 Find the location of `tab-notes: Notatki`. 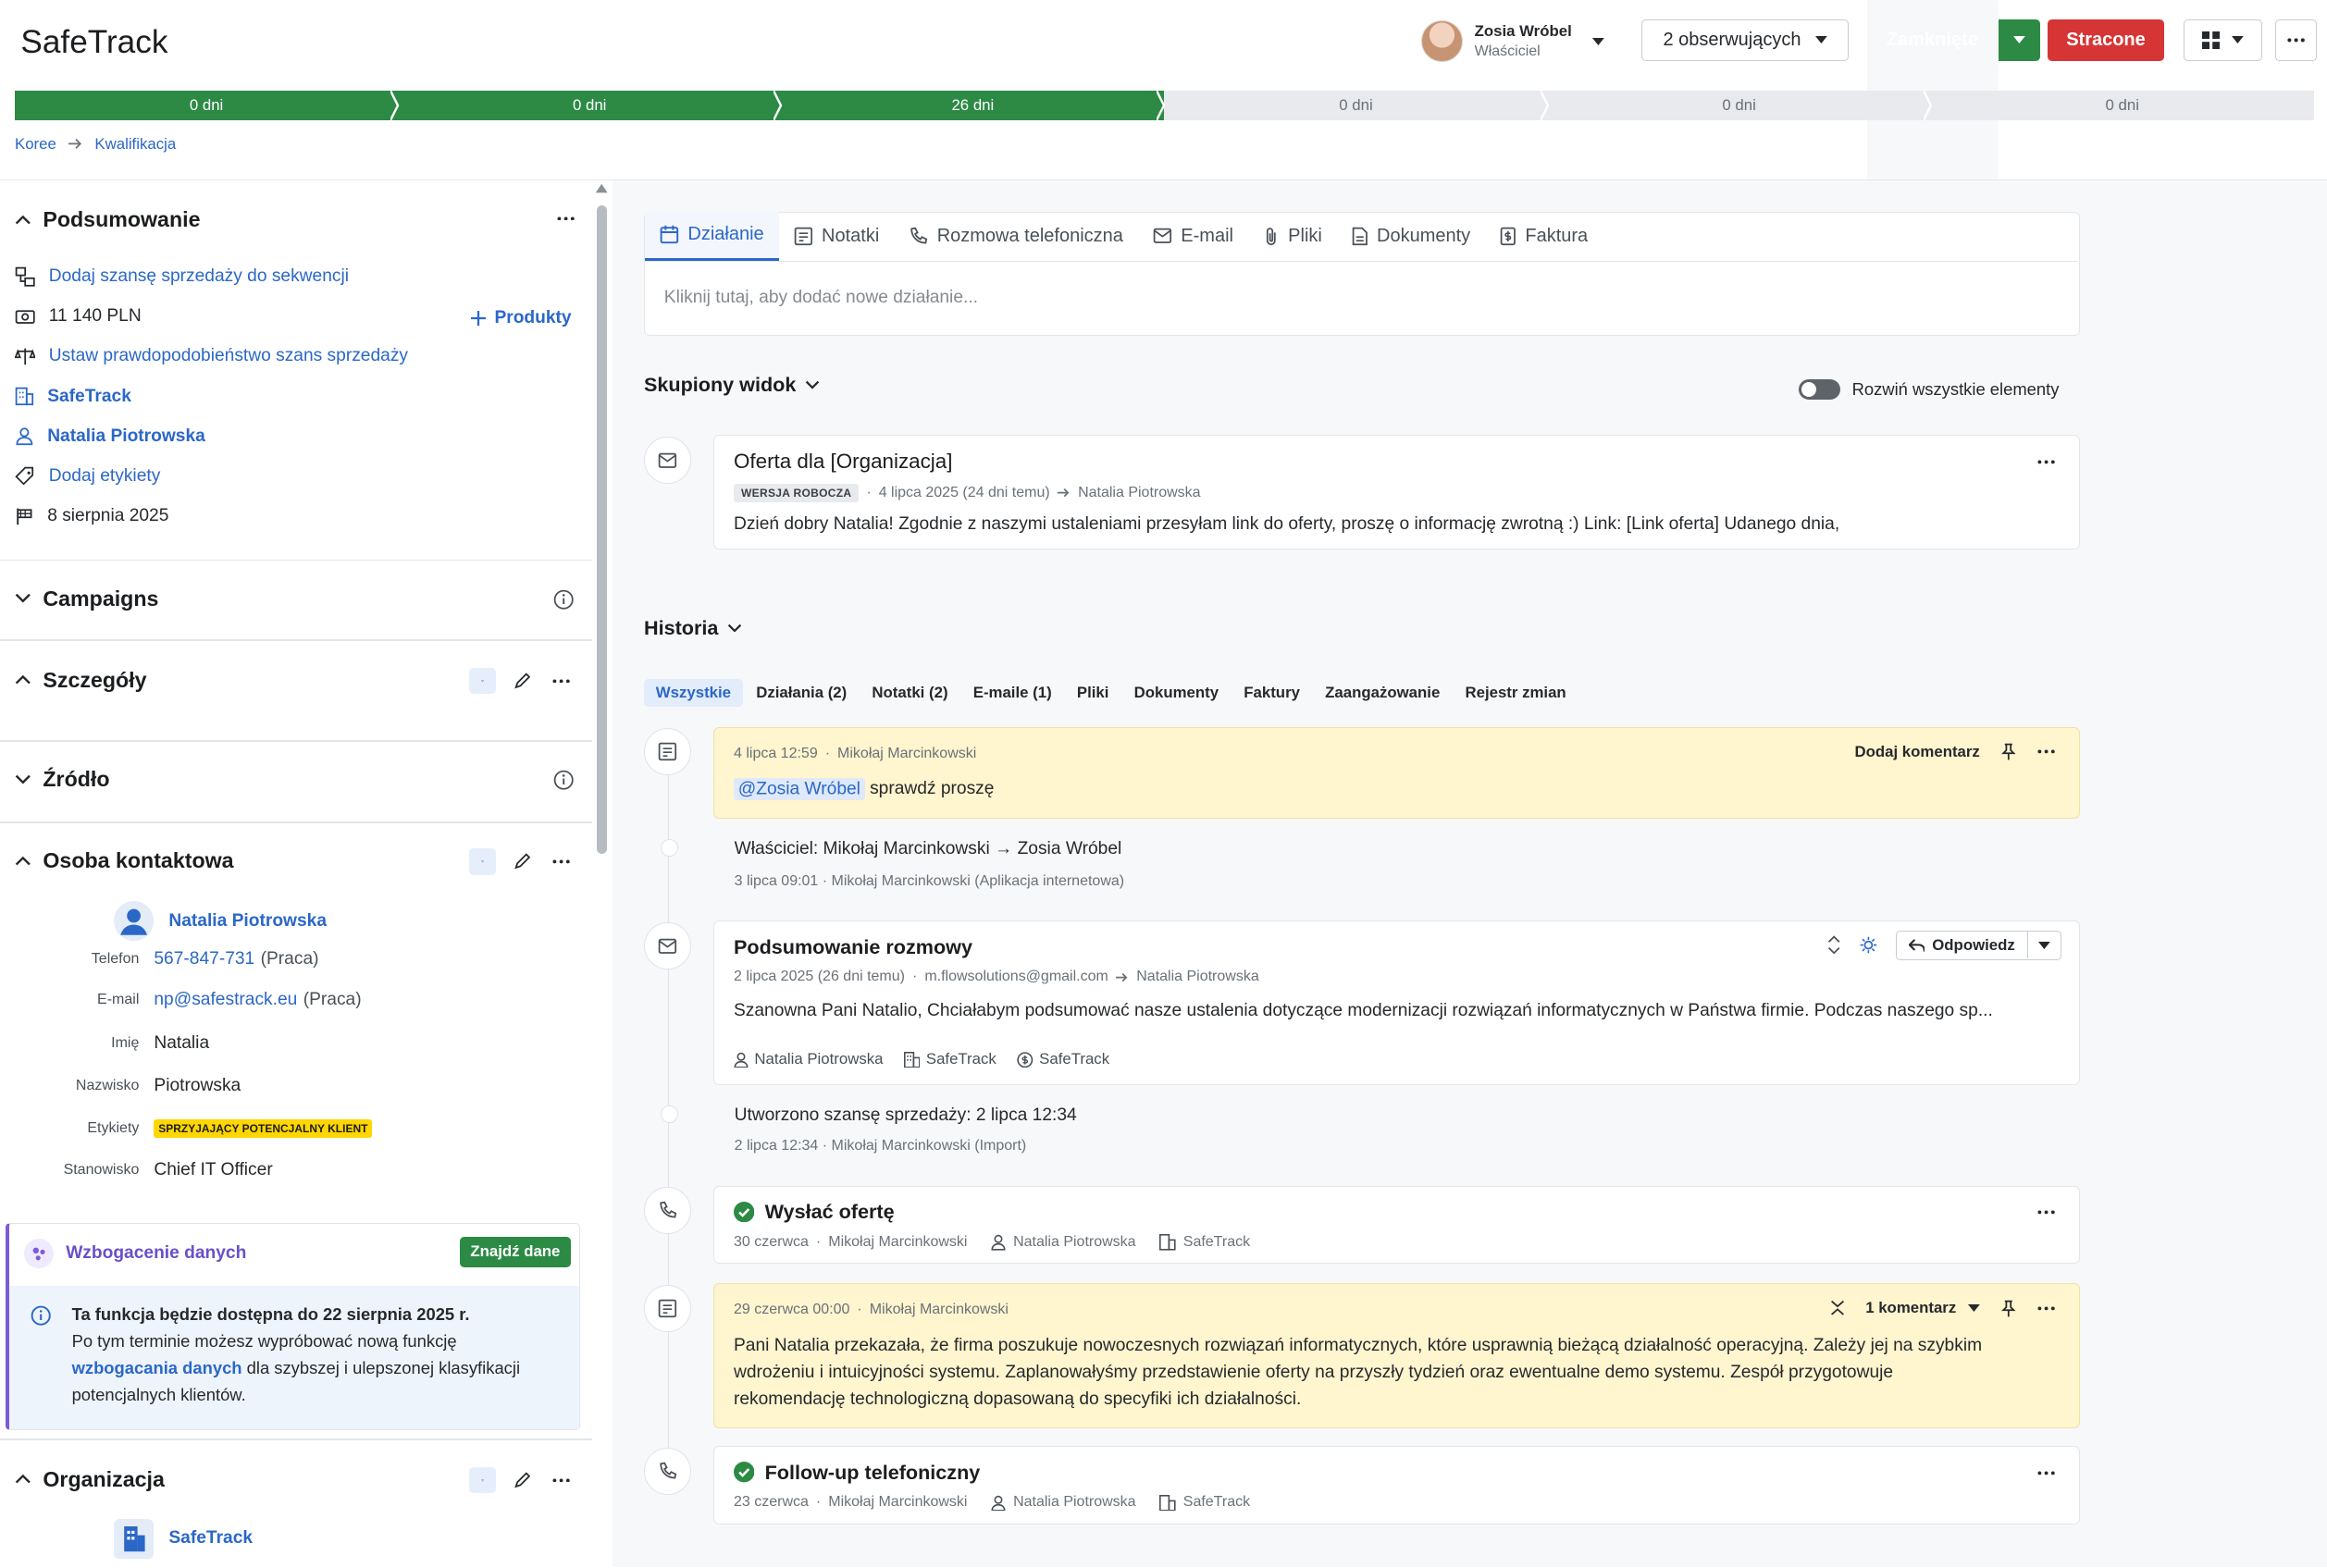

tab-notes: Notatki is located at coordinates (837, 236).